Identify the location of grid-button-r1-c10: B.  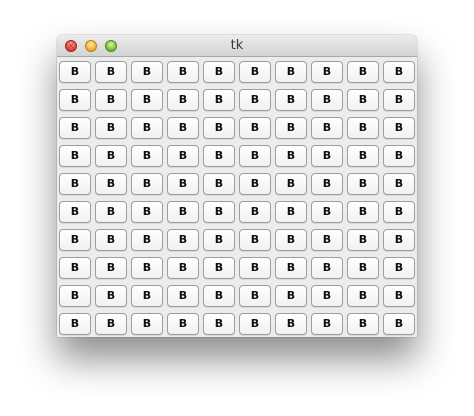
(399, 72).